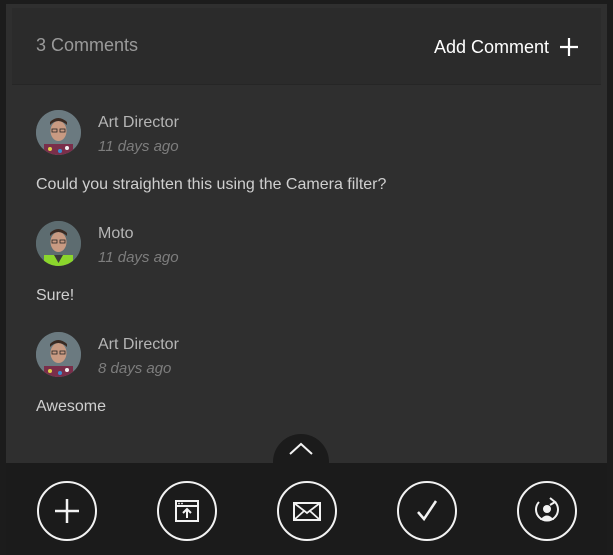  I want to click on share-icon, so click(187, 511).